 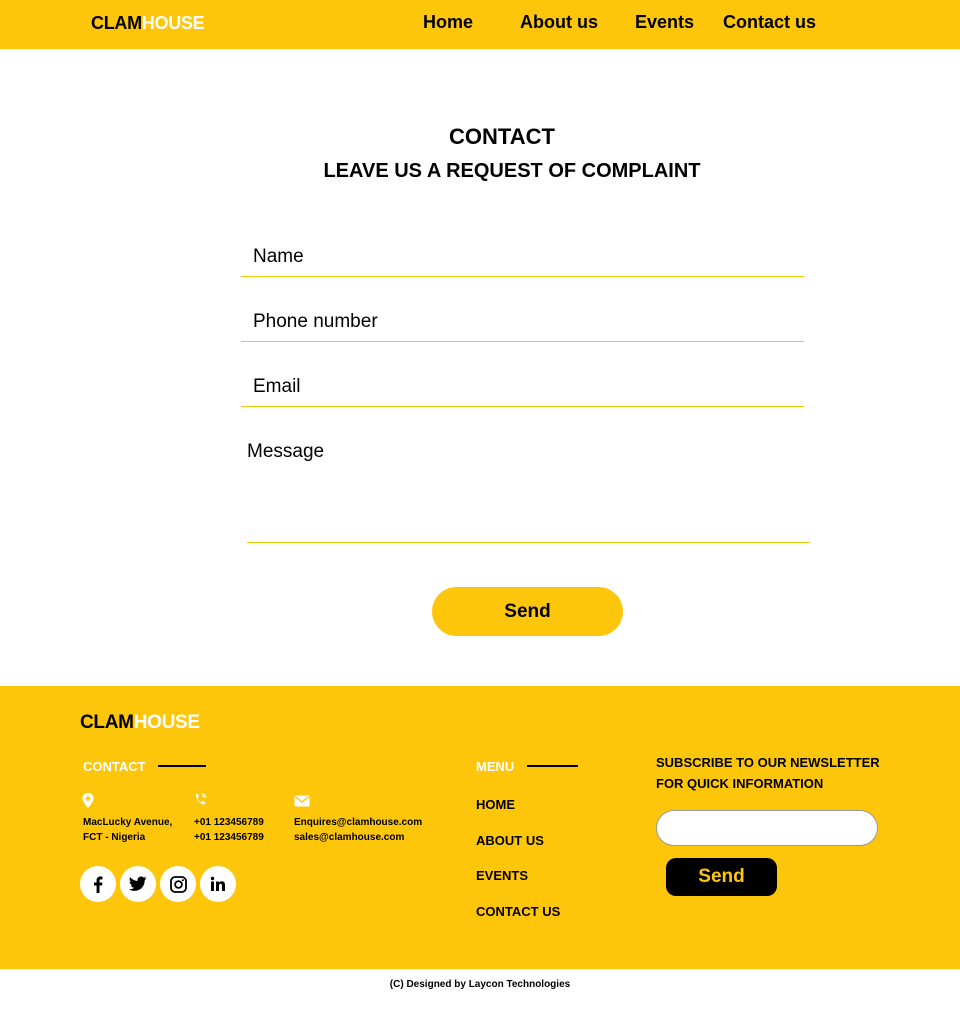 I want to click on footer-logo: CLAMHOUSE, so click(x=140, y=723).